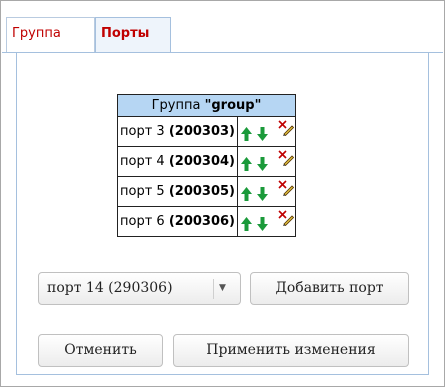 This screenshot has width=445, height=387. Describe the element at coordinates (213, 289) in the screenshot. I see `select-separator` at that location.